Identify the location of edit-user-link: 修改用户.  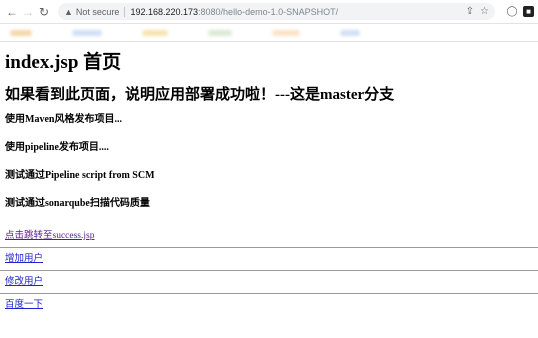
(24, 282).